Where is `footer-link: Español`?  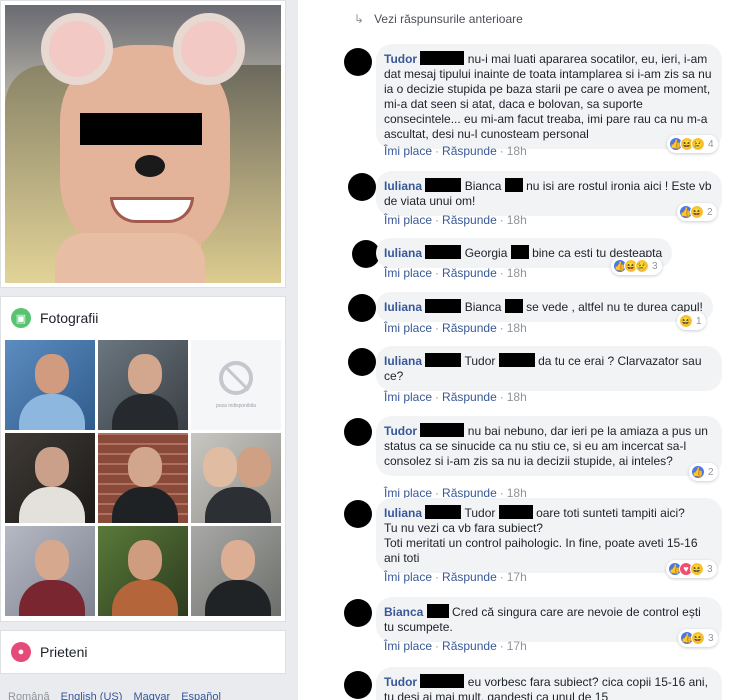
footer-link: Español is located at coordinates (201, 695).